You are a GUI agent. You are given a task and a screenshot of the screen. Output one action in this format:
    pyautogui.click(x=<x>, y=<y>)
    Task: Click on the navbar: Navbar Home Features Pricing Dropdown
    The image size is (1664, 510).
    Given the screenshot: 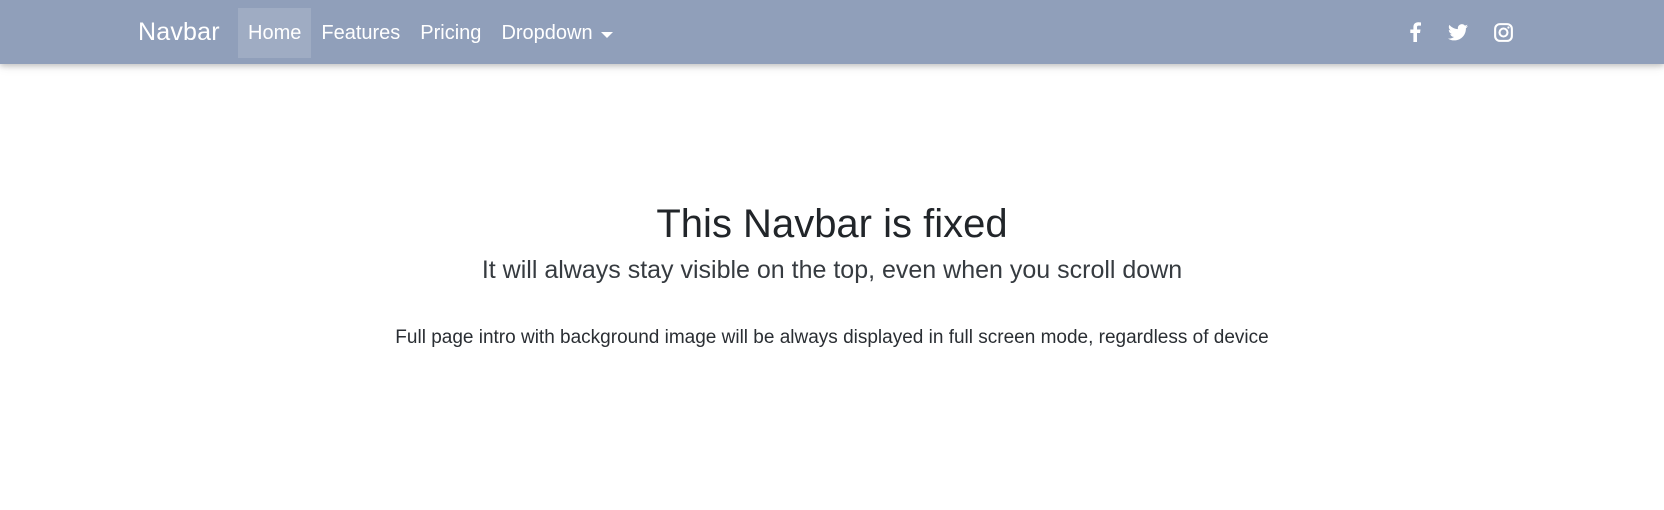 What is the action you would take?
    pyautogui.click(x=832, y=32)
    